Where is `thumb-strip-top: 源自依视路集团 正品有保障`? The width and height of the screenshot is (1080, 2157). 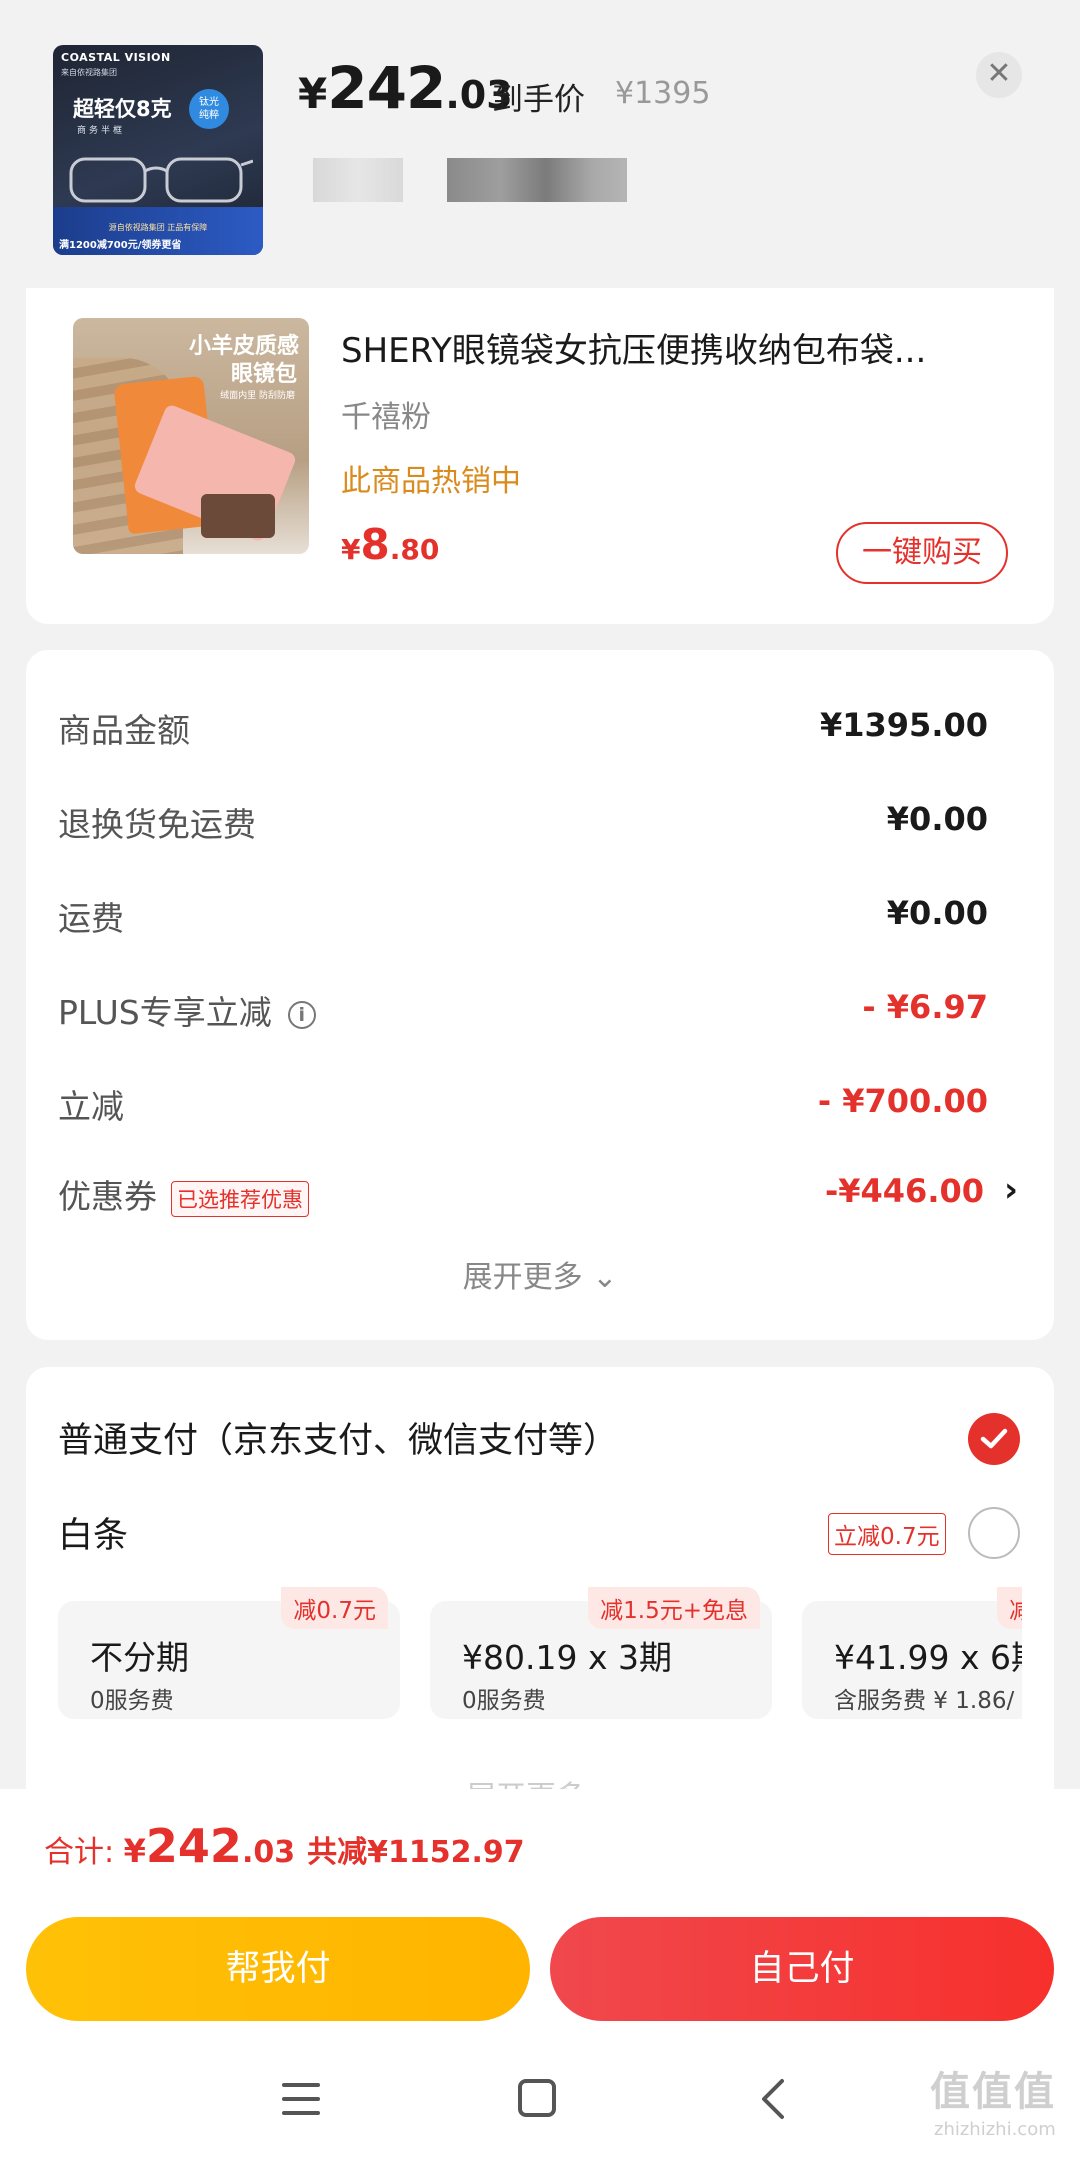
thumb-strip-top: 源自依视路集团 正品有保障 is located at coordinates (158, 227).